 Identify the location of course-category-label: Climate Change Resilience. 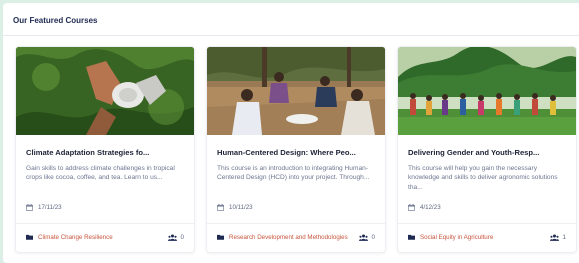
(75, 237).